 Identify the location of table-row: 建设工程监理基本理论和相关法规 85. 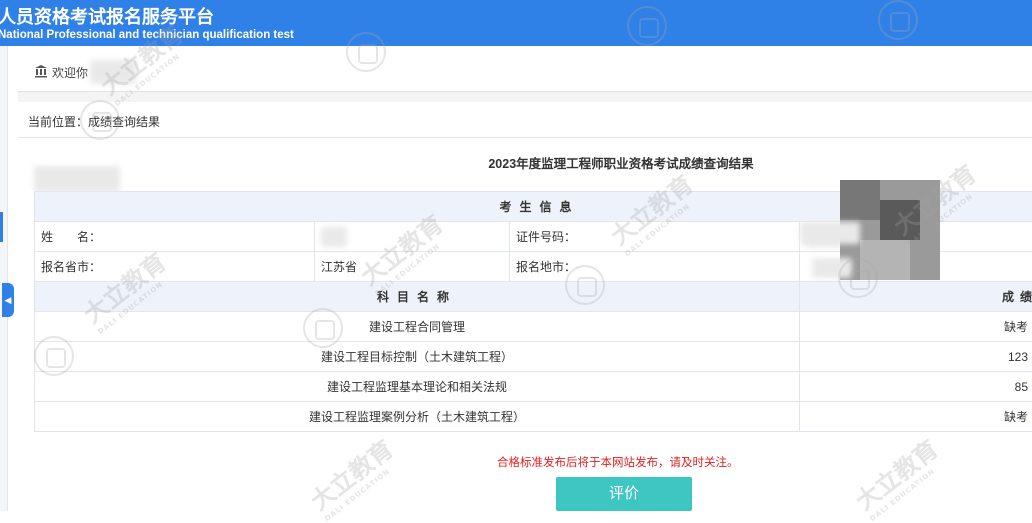
(533, 387).